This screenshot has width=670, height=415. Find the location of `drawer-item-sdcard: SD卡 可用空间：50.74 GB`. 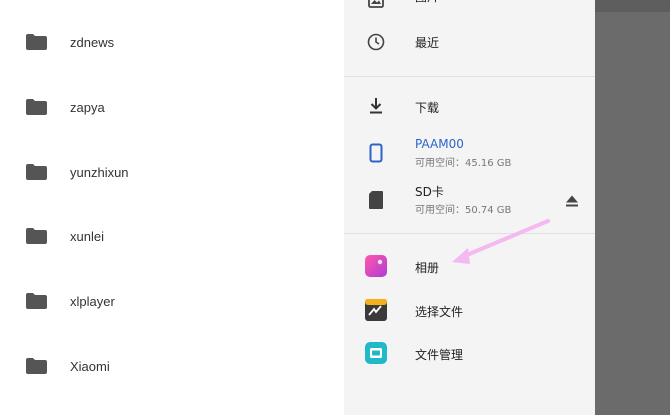

drawer-item-sdcard: SD卡 可用空间：50.74 GB is located at coordinates (469, 199).